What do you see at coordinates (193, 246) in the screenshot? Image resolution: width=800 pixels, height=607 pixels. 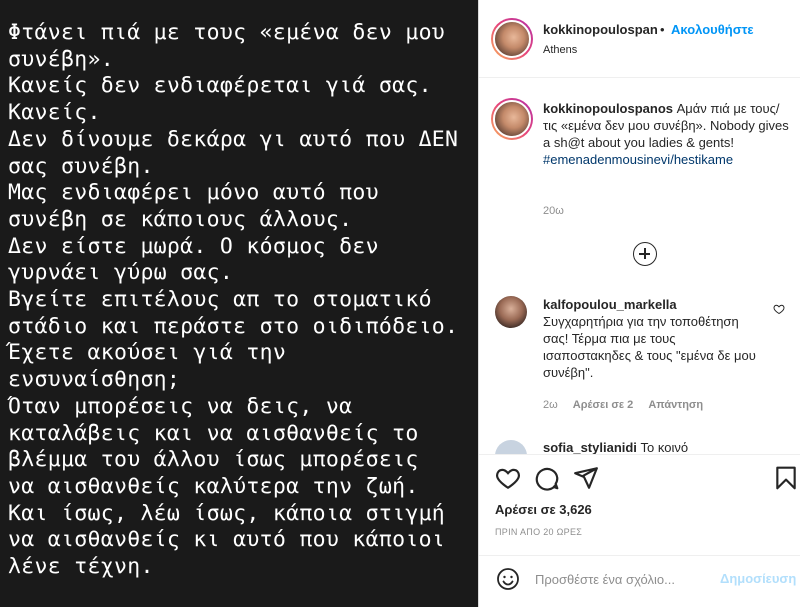 I see `post-image-text-line: Δεν είστε μωρά. Ο κόσμος δεν` at bounding box center [193, 246].